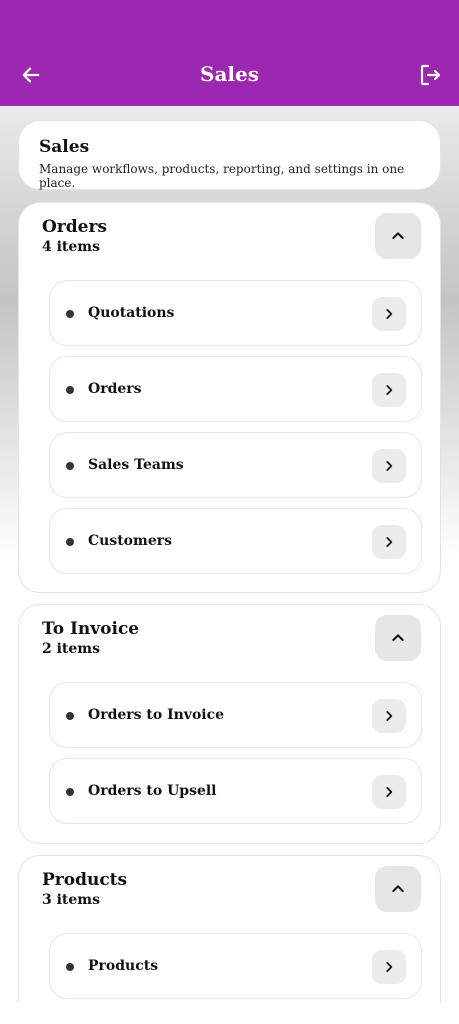  I want to click on list-item-orders: Orders, so click(235, 389).